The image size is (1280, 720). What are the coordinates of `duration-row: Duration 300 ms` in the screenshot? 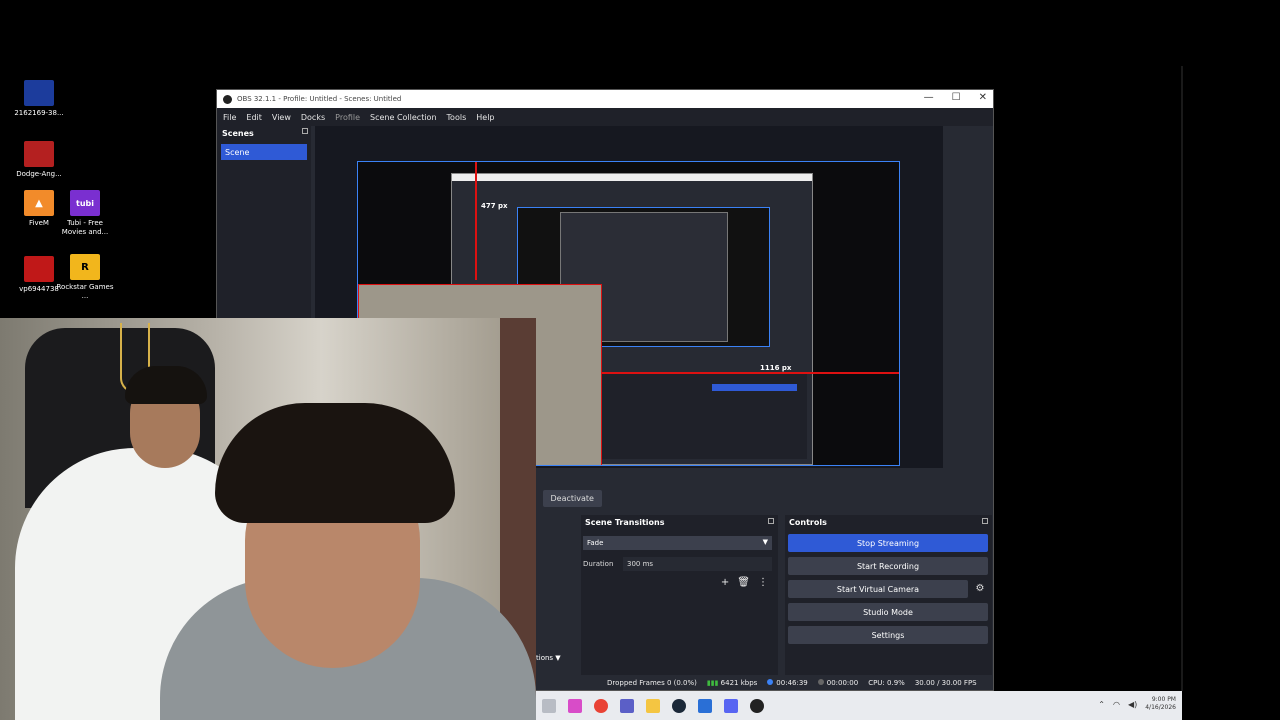 It's located at (679, 564).